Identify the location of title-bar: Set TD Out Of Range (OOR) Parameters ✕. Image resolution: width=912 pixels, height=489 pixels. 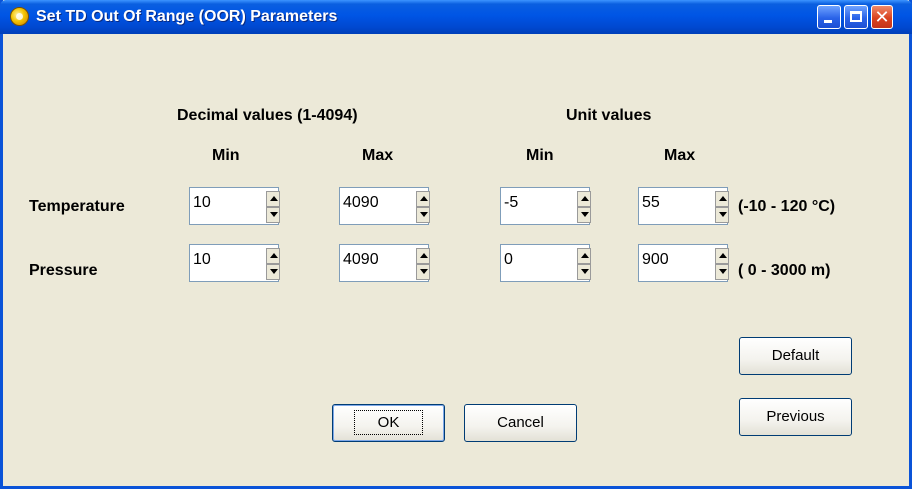
(456, 17).